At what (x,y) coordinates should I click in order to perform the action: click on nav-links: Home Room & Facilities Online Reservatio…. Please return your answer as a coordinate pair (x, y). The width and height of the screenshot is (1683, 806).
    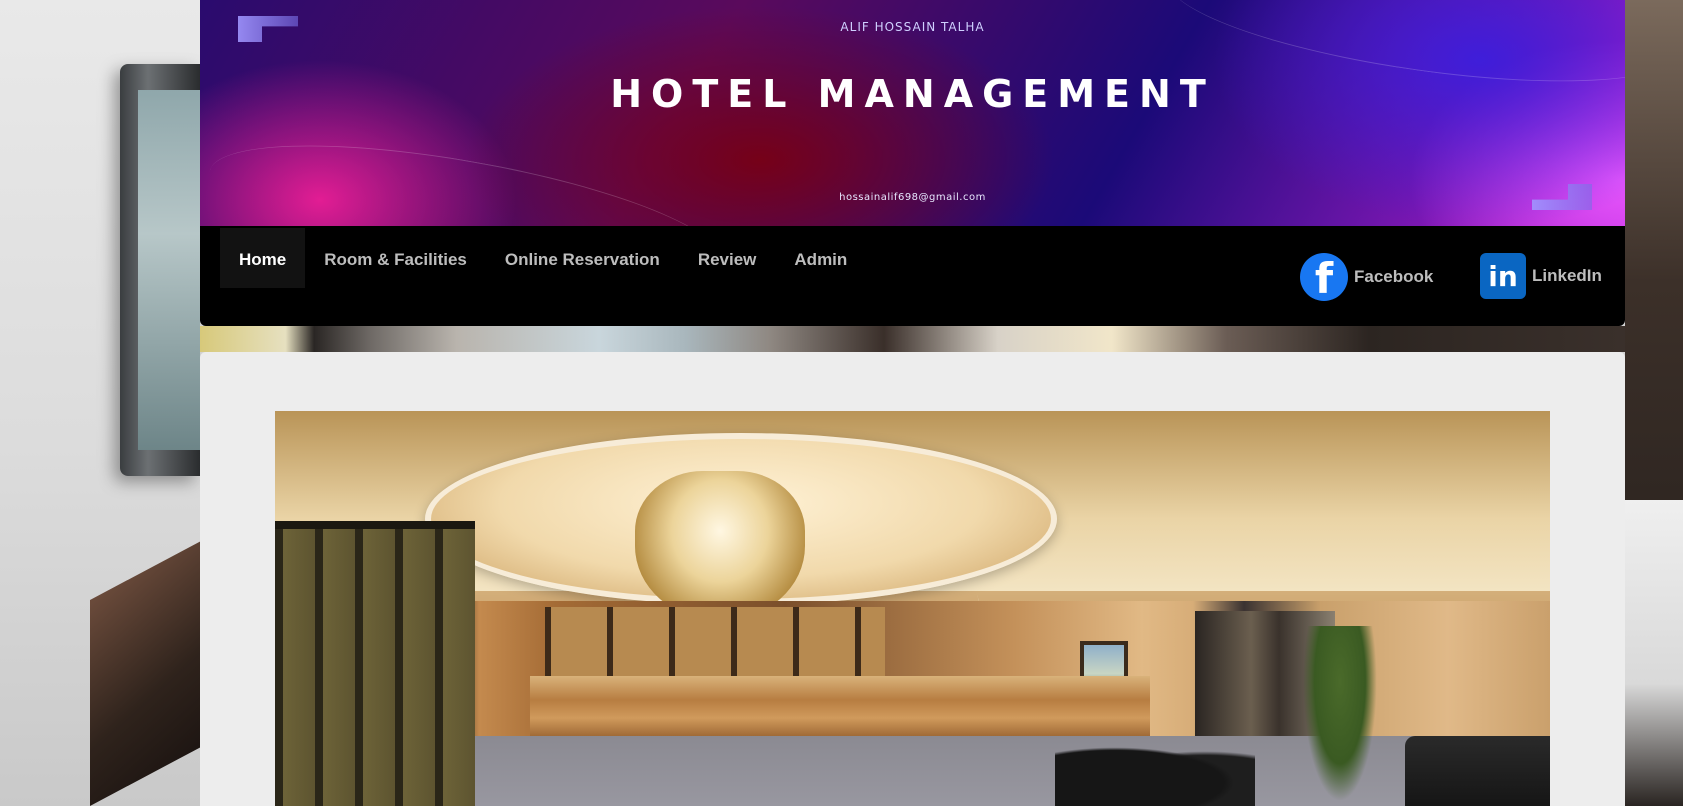
    Looking at the image, I should click on (543, 258).